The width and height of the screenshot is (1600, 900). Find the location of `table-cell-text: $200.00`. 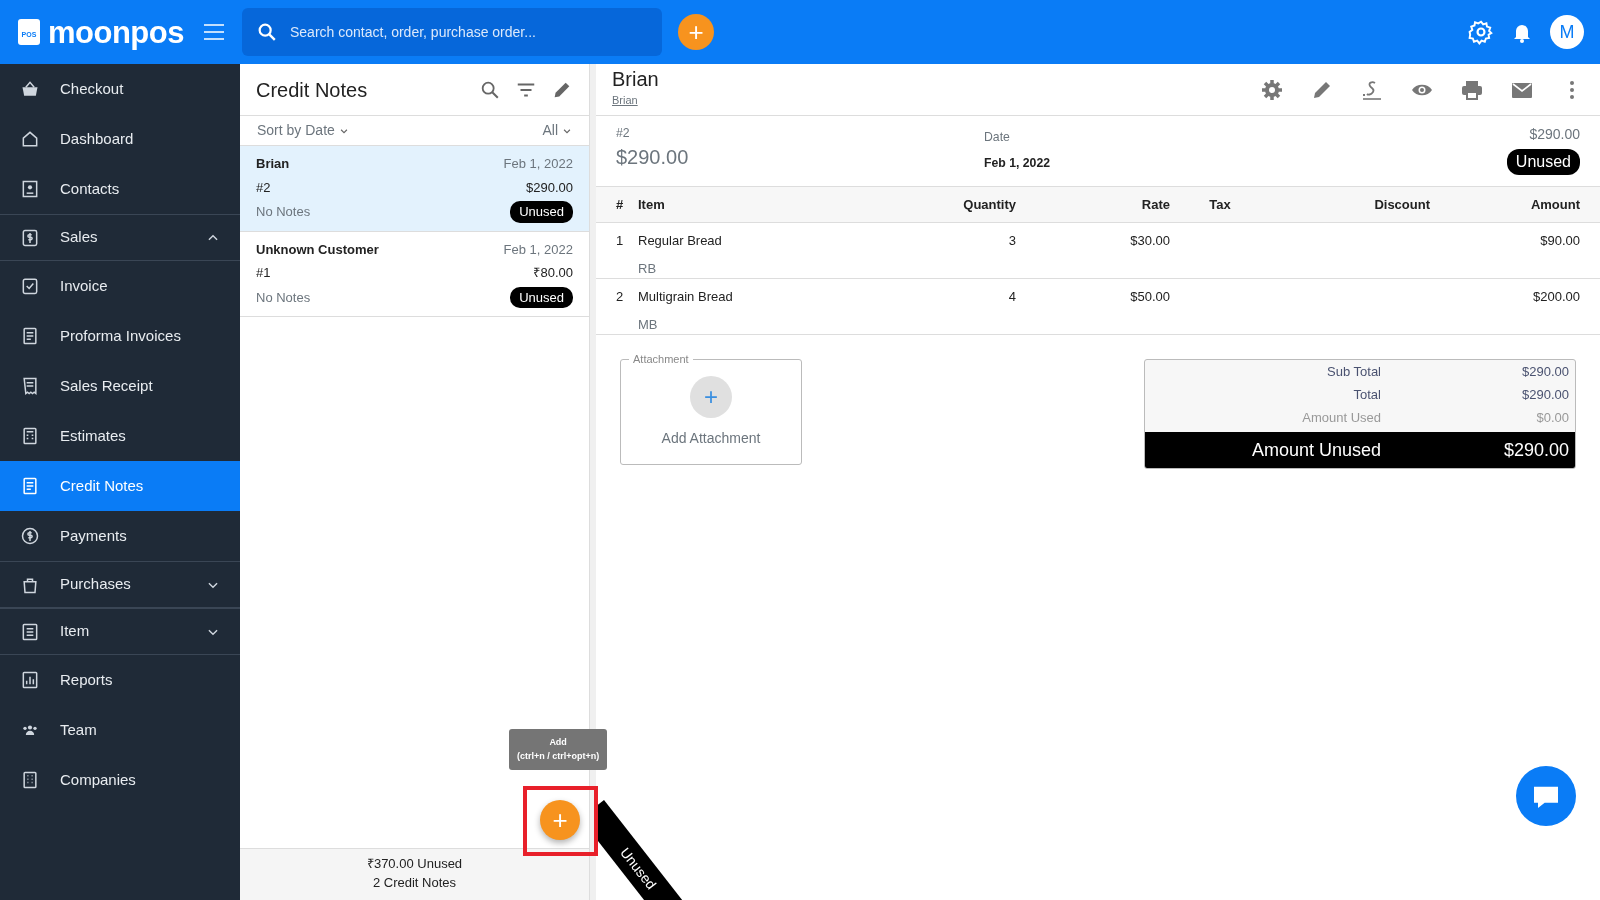

table-cell-text: $200.00 is located at coordinates (1556, 297).